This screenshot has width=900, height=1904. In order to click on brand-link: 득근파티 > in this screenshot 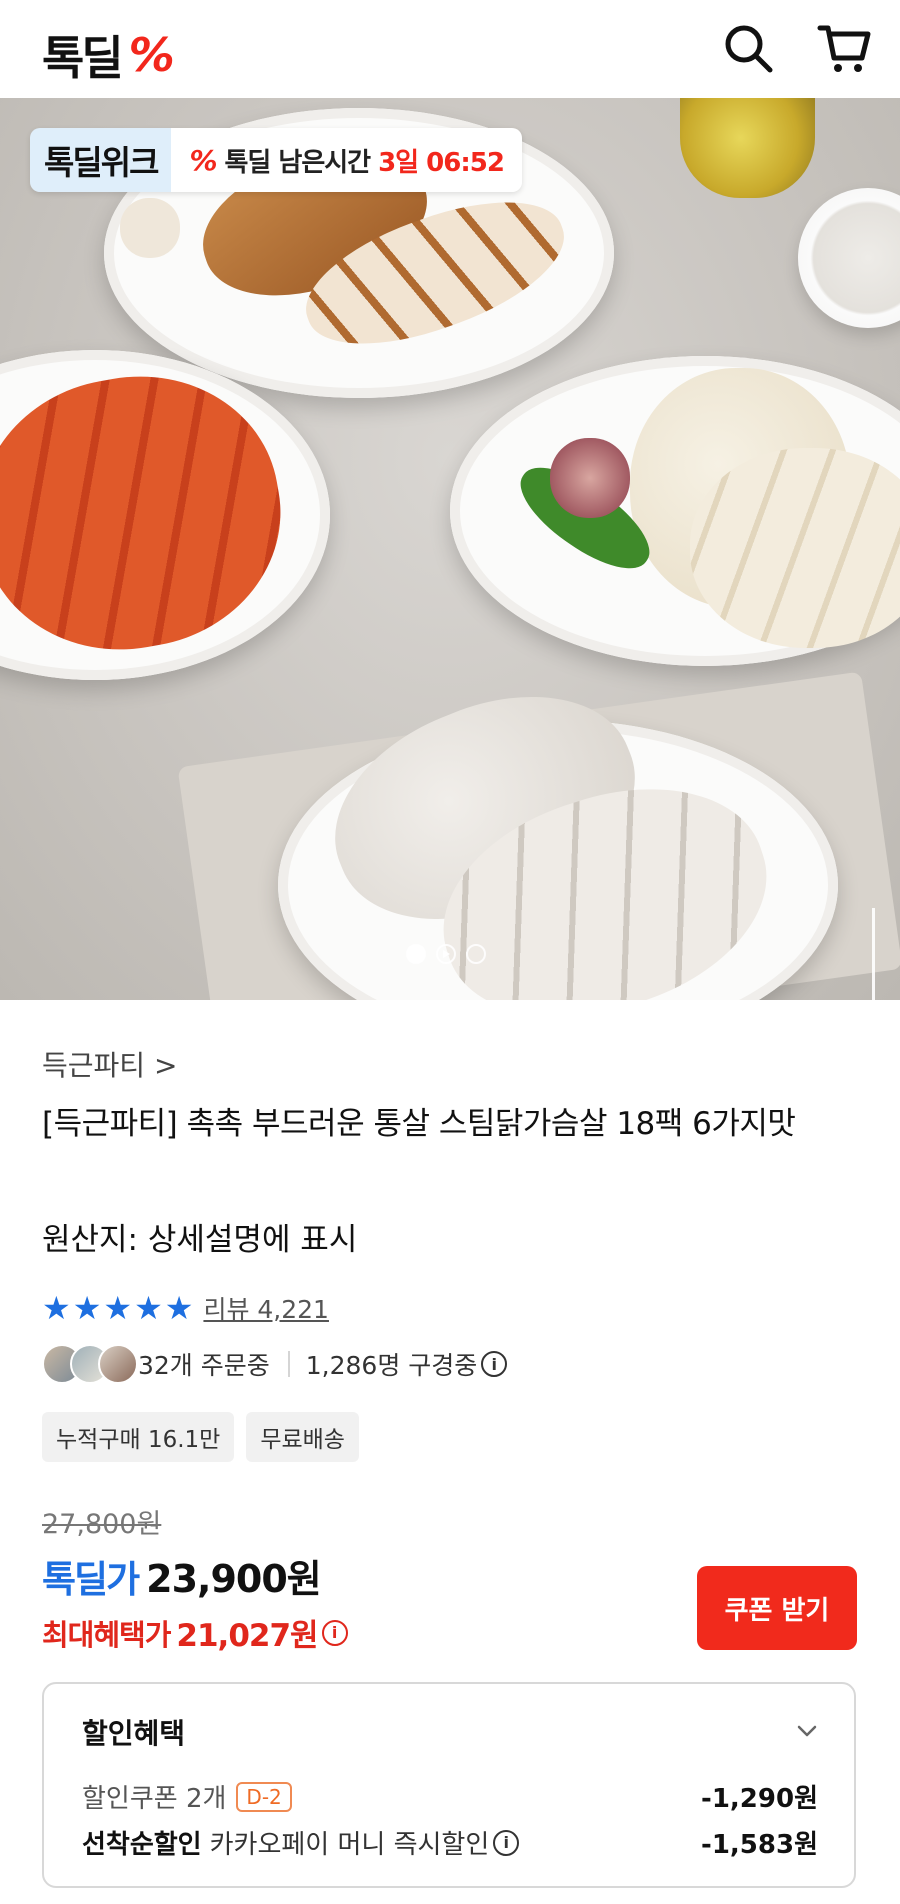, I will do `click(109, 1064)`.